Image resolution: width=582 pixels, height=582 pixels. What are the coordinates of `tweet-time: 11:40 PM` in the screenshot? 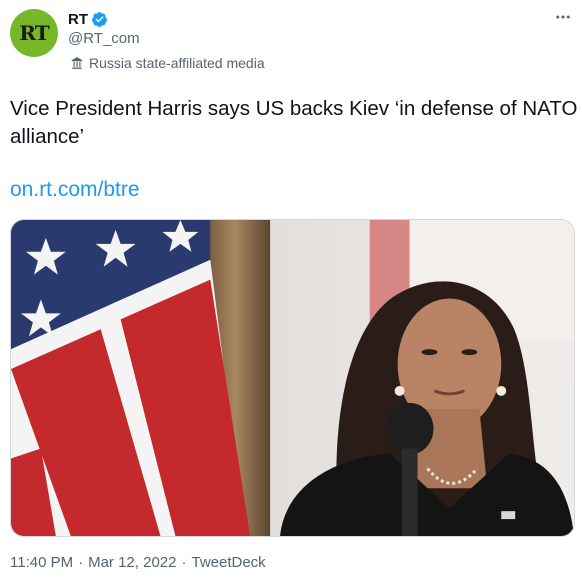 It's located at (41, 562).